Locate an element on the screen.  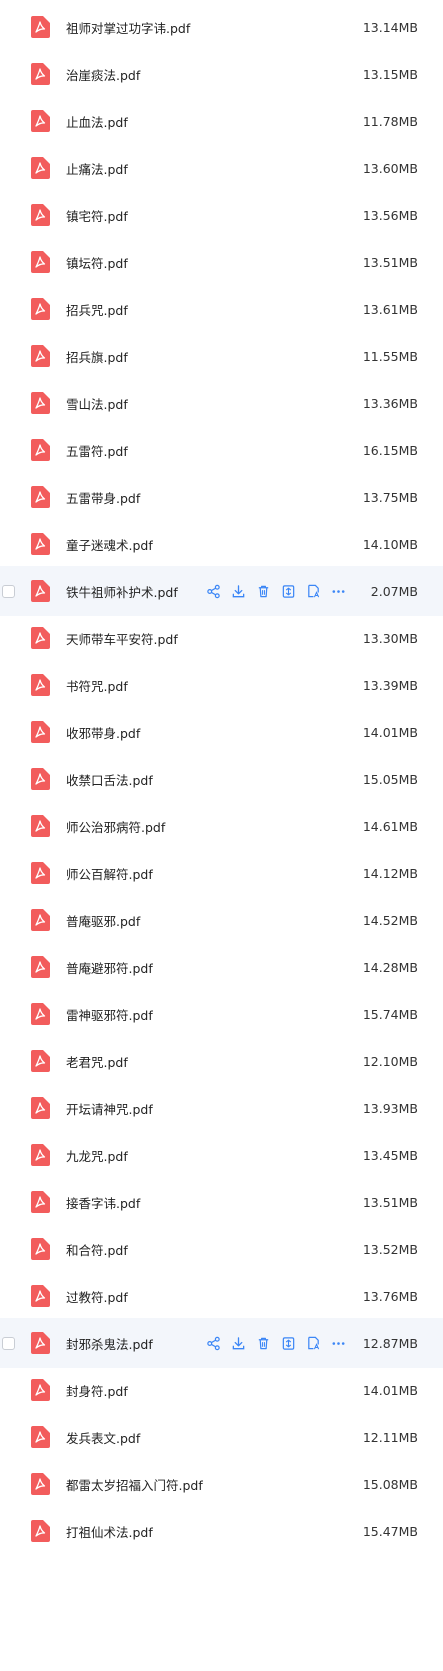
file-name: 祖师对掌过功字讳.pdf is located at coordinates (128, 27).